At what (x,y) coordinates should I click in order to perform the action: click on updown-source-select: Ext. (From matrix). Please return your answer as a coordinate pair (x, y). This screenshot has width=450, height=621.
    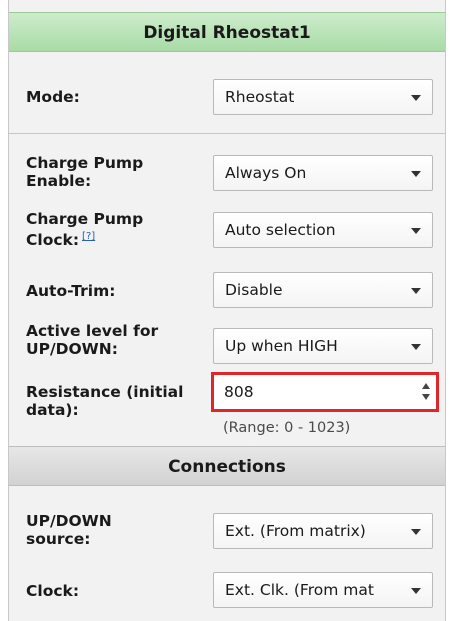
    Looking at the image, I should click on (323, 531).